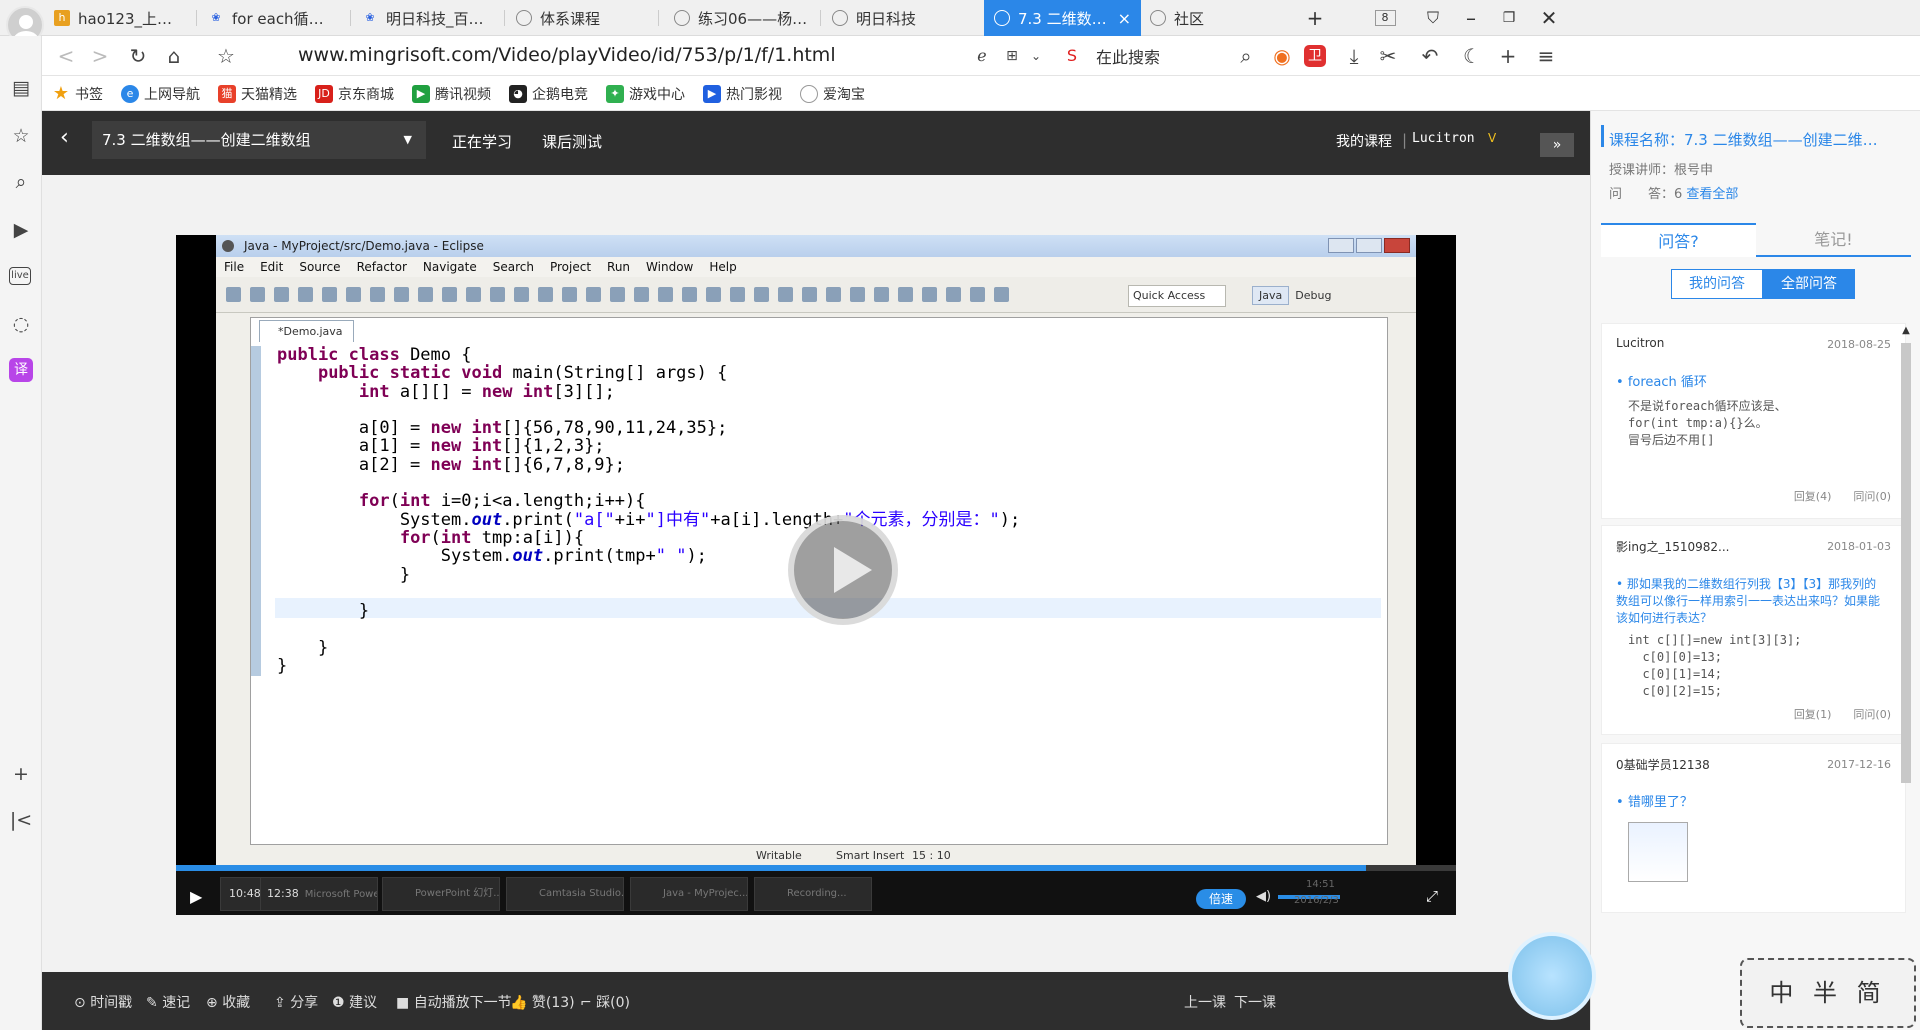 This screenshot has height=1030, width=1920. I want to click on reload-icon: ↻, so click(138, 56).